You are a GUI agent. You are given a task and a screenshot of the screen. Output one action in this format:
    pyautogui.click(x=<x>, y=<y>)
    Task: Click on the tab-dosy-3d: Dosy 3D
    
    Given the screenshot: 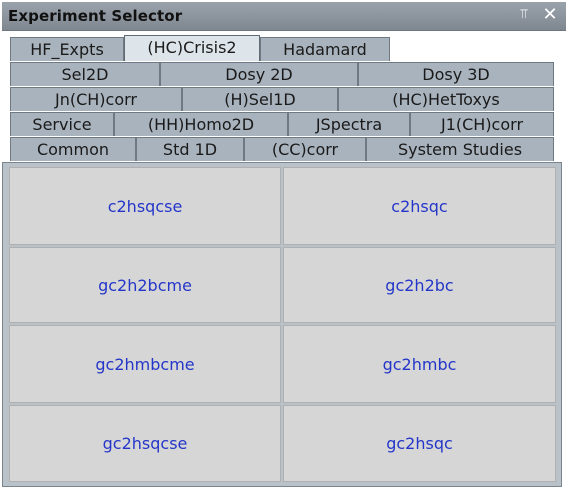 What is the action you would take?
    pyautogui.click(x=456, y=74)
    